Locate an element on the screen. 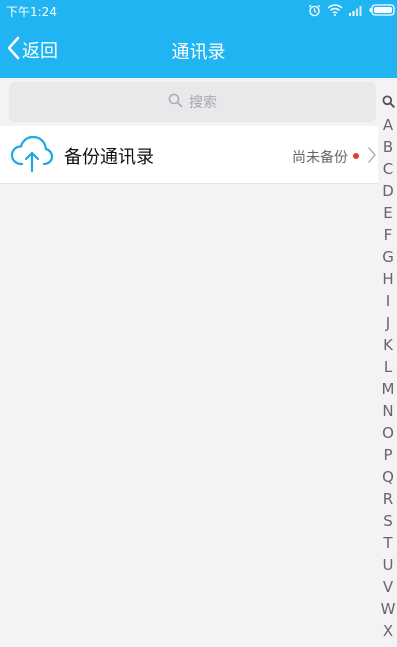  cloud-upload-icon is located at coordinates (32, 156).